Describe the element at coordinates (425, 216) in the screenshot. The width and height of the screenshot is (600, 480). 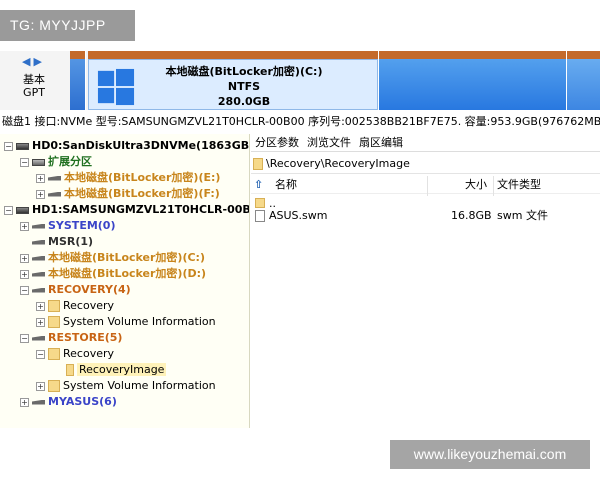
I see `file-row: ASUS.swm 16.8GB swm 文件` at that location.